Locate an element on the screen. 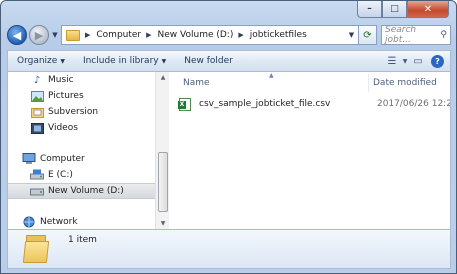 The width and height of the screenshot is (457, 274). item-count: 1 item is located at coordinates (82, 240).